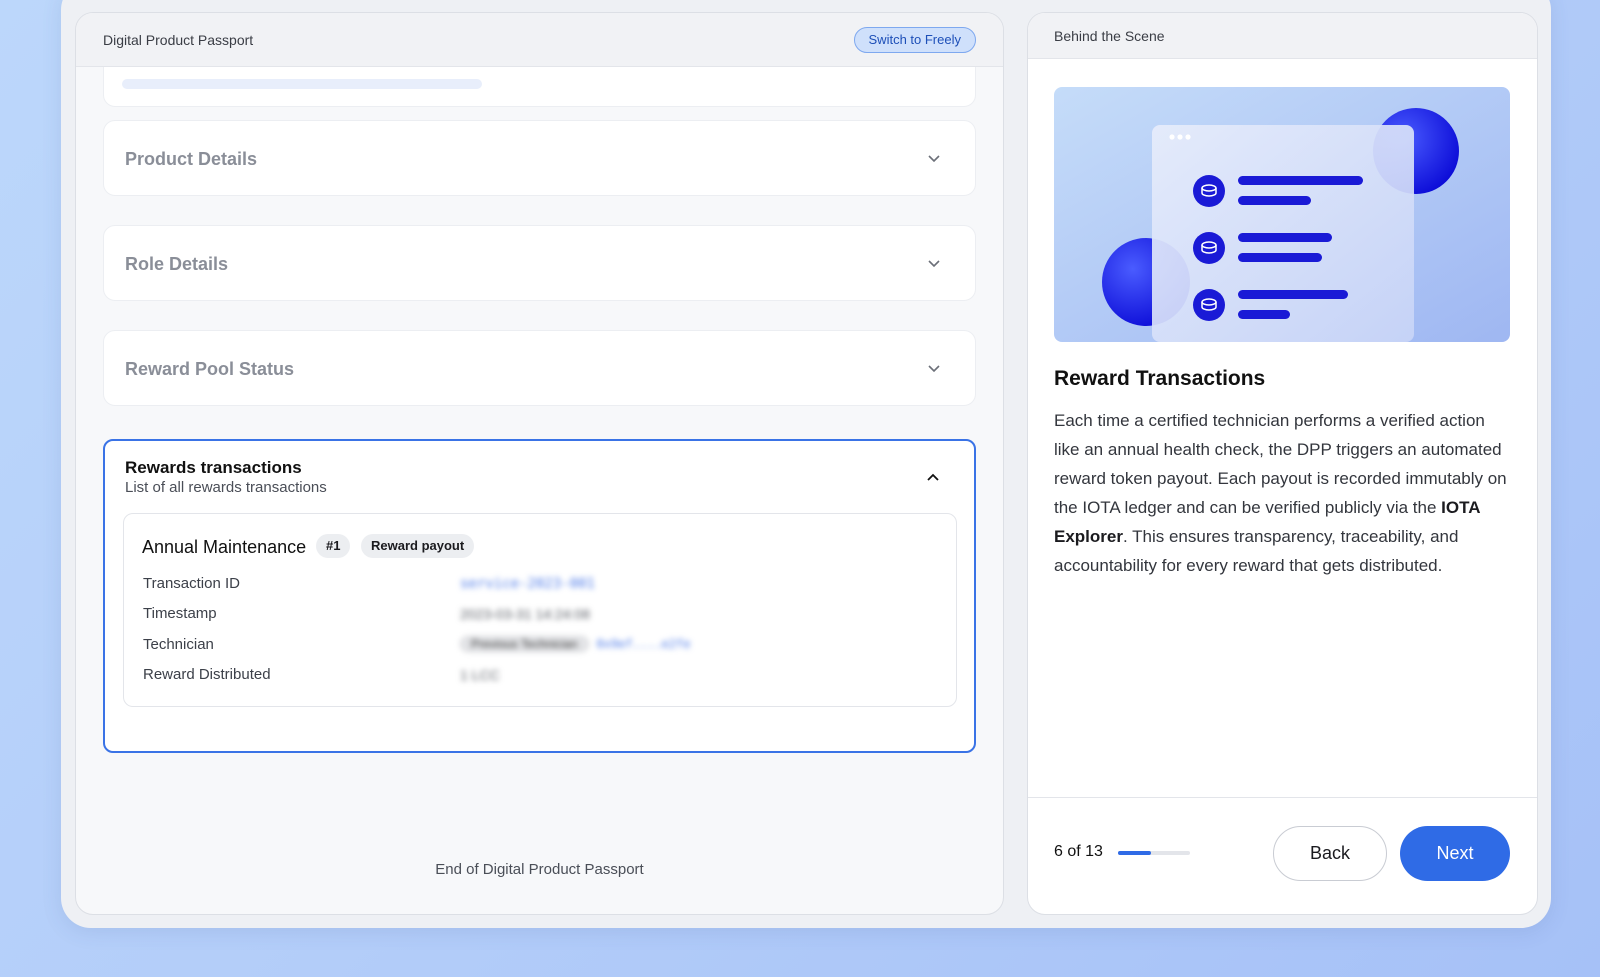  I want to click on technician-address-link: 0x9ef....e2fe, so click(644, 644).